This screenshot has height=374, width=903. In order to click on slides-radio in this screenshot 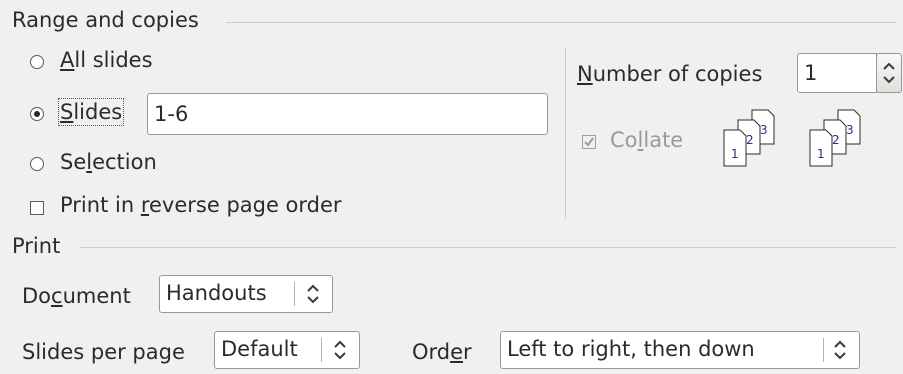, I will do `click(37, 114)`.